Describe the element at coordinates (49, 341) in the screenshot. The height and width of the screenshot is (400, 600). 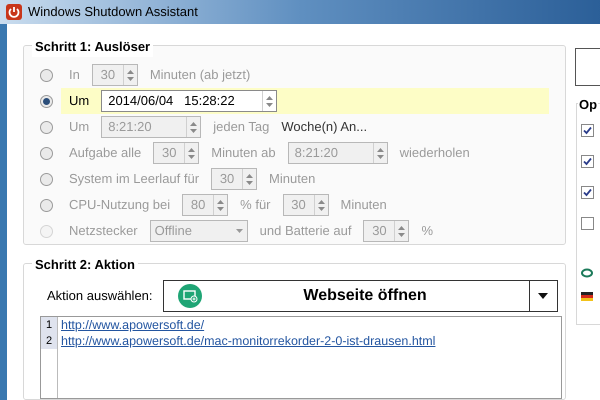
I see `line-number: 2` at that location.